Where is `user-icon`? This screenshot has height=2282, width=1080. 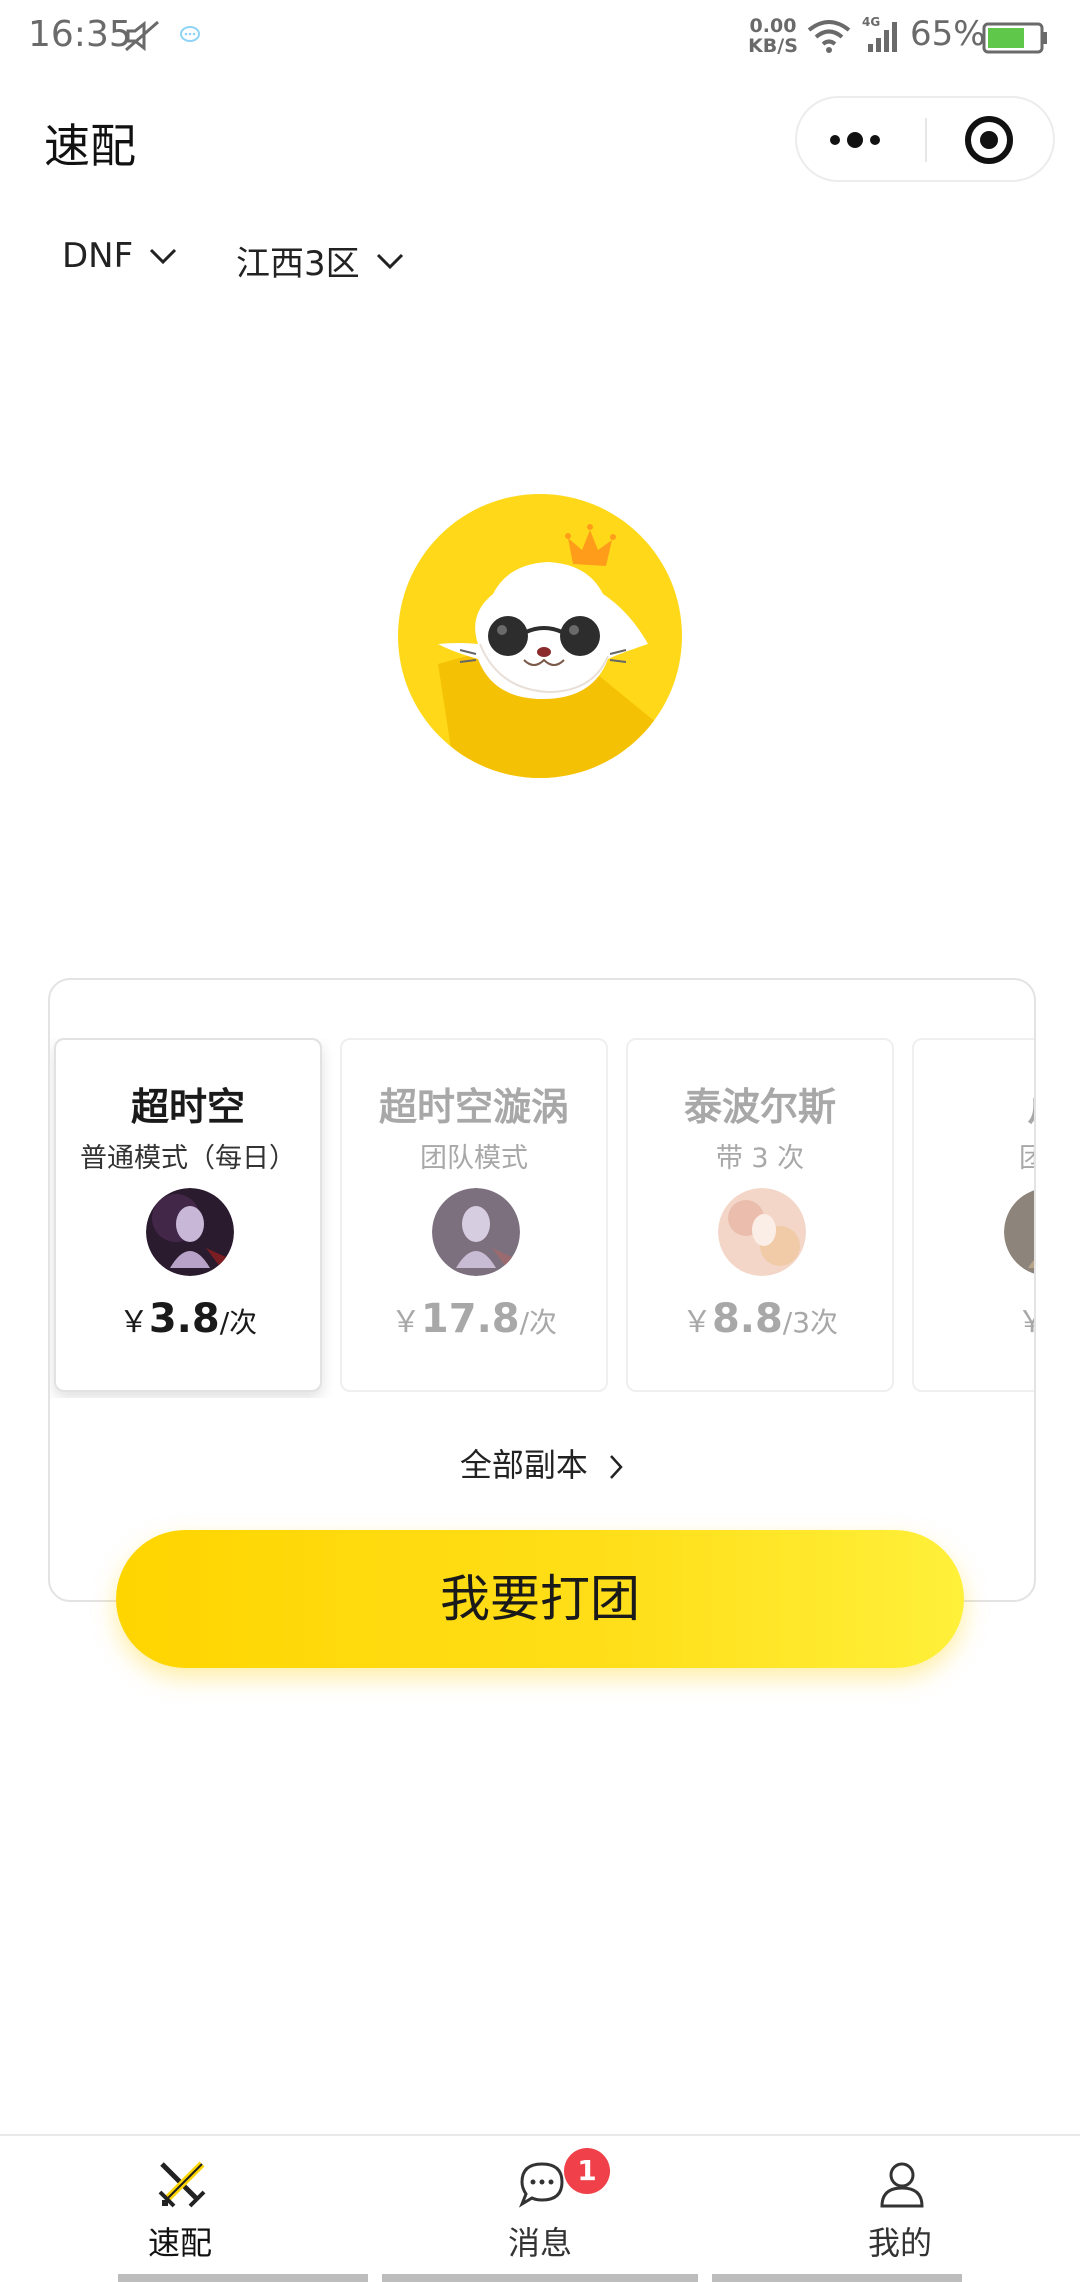 user-icon is located at coordinates (902, 2186).